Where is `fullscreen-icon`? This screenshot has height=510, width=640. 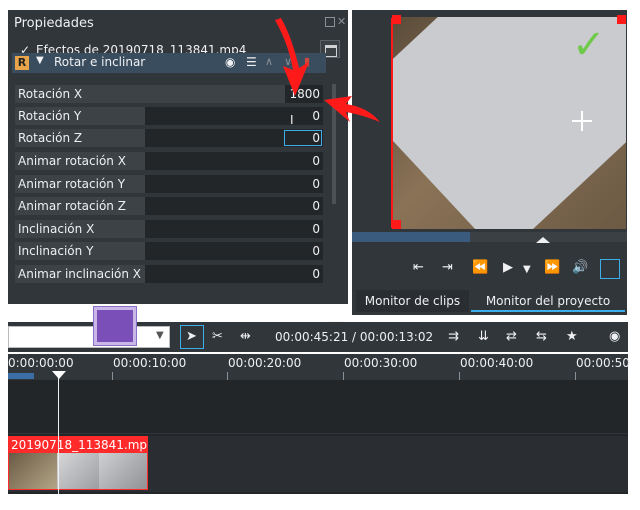 fullscreen-icon is located at coordinates (610, 269).